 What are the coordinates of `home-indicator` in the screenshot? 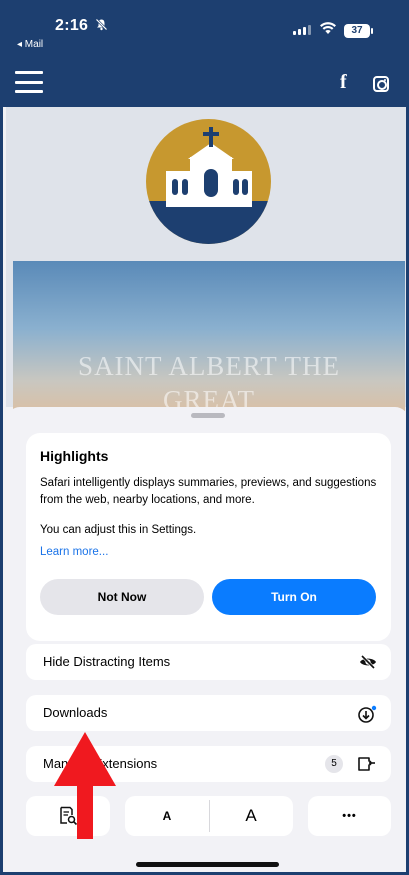 It's located at (207, 864).